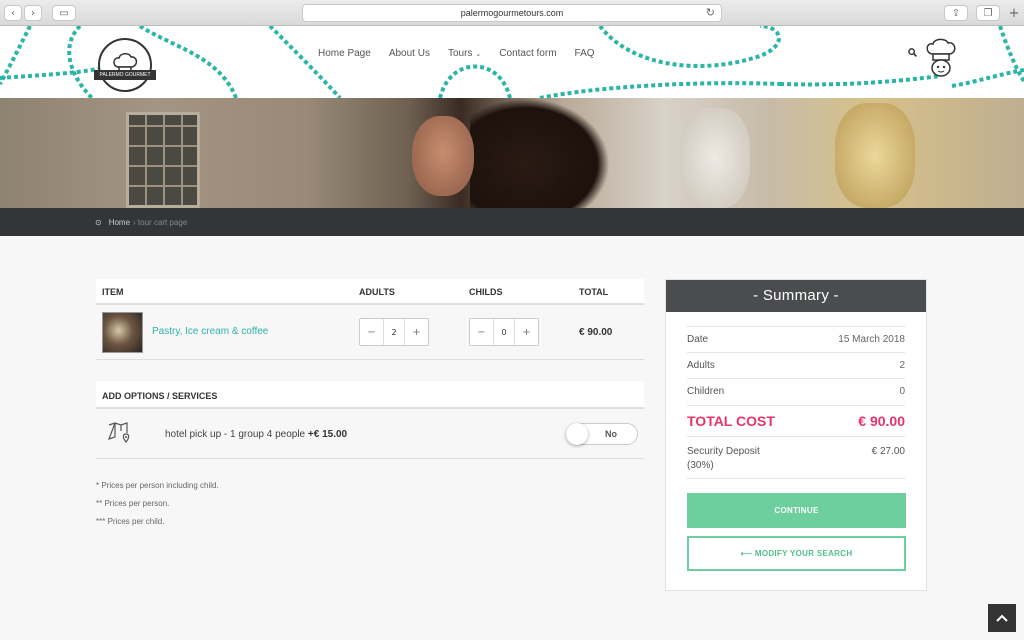 Image resolution: width=1024 pixels, height=640 pixels. What do you see at coordinates (157, 485) in the screenshot?
I see `note-line: * Prices per person including child.` at bounding box center [157, 485].